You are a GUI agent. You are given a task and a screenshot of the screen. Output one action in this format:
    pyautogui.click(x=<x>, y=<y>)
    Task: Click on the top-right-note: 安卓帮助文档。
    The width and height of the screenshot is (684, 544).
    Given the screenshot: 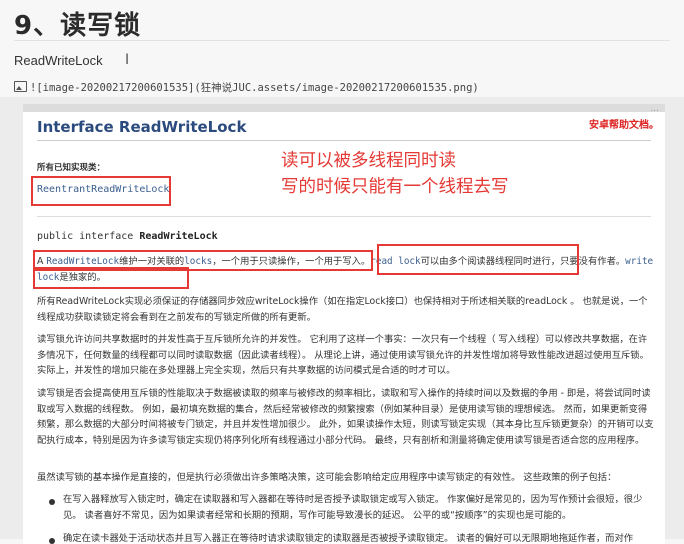 What is the action you would take?
    pyautogui.click(x=624, y=125)
    